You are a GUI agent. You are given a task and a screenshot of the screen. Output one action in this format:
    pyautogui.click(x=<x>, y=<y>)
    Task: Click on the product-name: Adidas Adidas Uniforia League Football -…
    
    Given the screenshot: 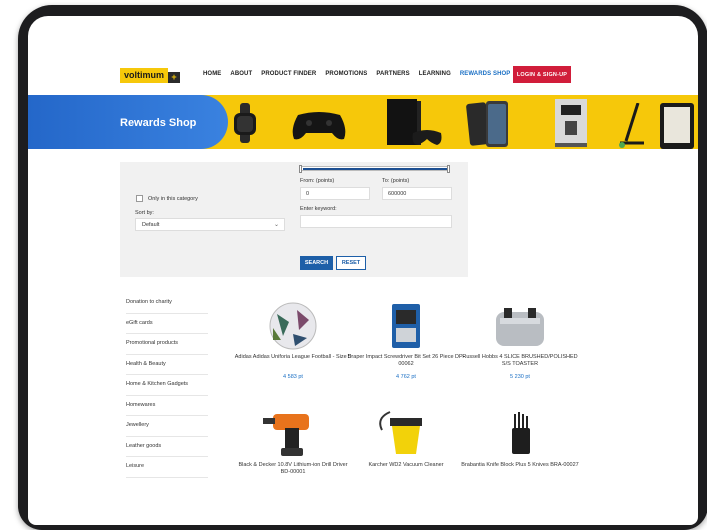 What is the action you would take?
    pyautogui.click(x=293, y=357)
    